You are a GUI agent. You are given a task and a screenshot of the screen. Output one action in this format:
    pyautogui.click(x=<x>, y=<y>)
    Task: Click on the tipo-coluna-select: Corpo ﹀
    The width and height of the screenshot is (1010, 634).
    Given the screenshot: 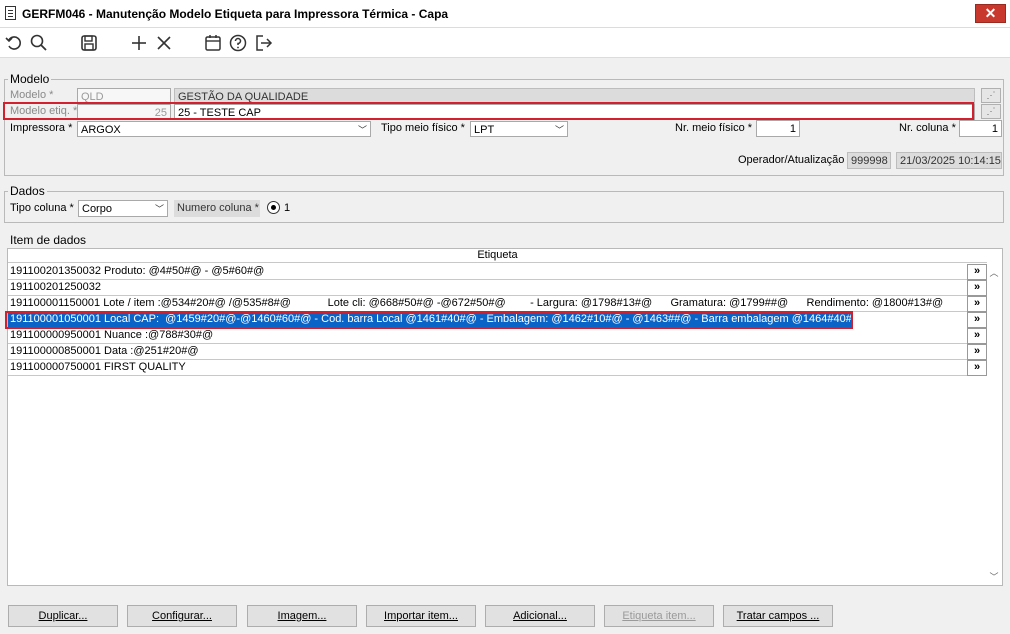 What is the action you would take?
    pyautogui.click(x=123, y=208)
    